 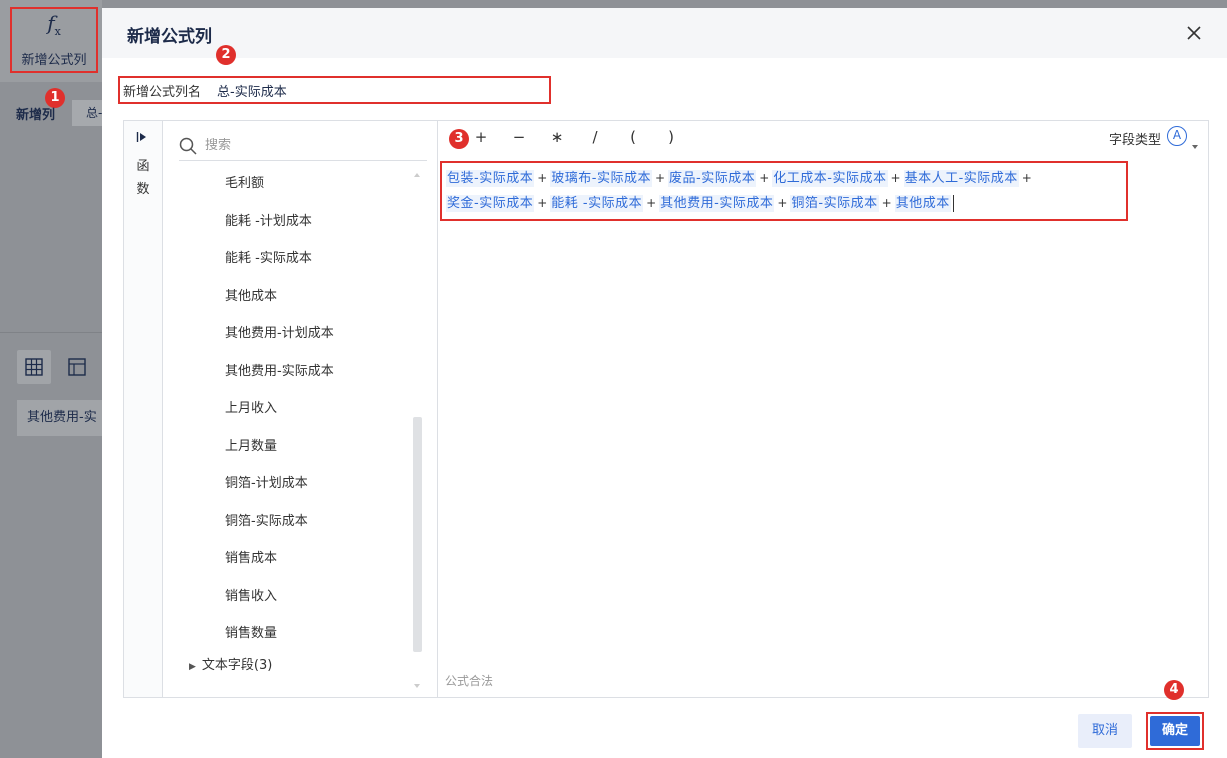 I want to click on formula-token: 化工成本-实际成本, so click(x=830, y=178).